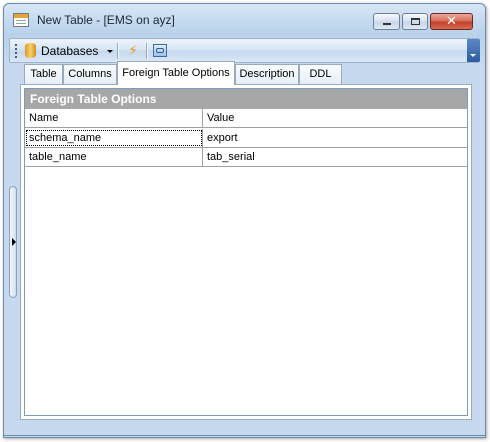 The image size is (490, 442). Describe the element at coordinates (110, 51) in the screenshot. I see `chevron-down-icon` at that location.